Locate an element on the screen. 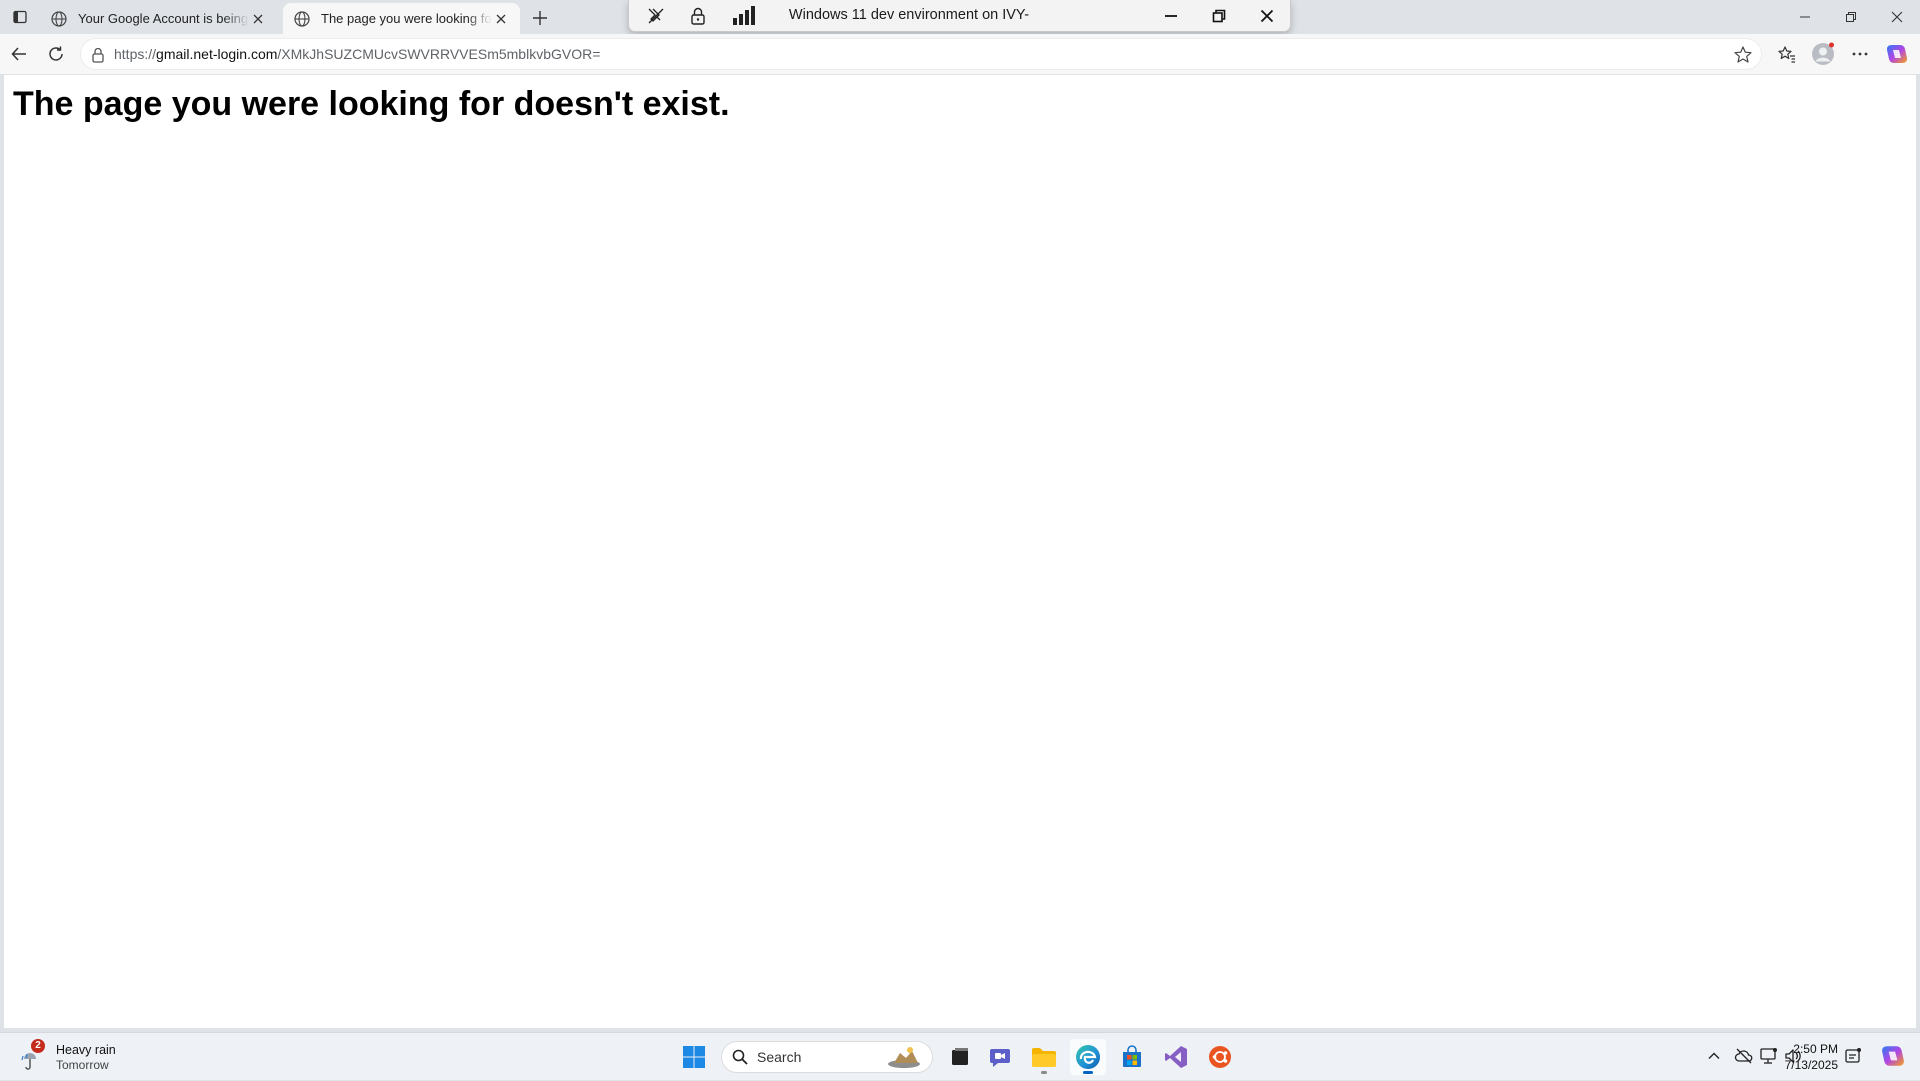  copilot-button is located at coordinates (1897, 54).